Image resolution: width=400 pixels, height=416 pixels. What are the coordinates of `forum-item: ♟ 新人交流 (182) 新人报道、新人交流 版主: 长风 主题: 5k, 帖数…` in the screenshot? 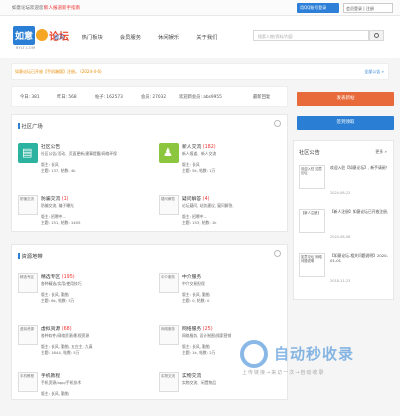 It's located at (224, 165).